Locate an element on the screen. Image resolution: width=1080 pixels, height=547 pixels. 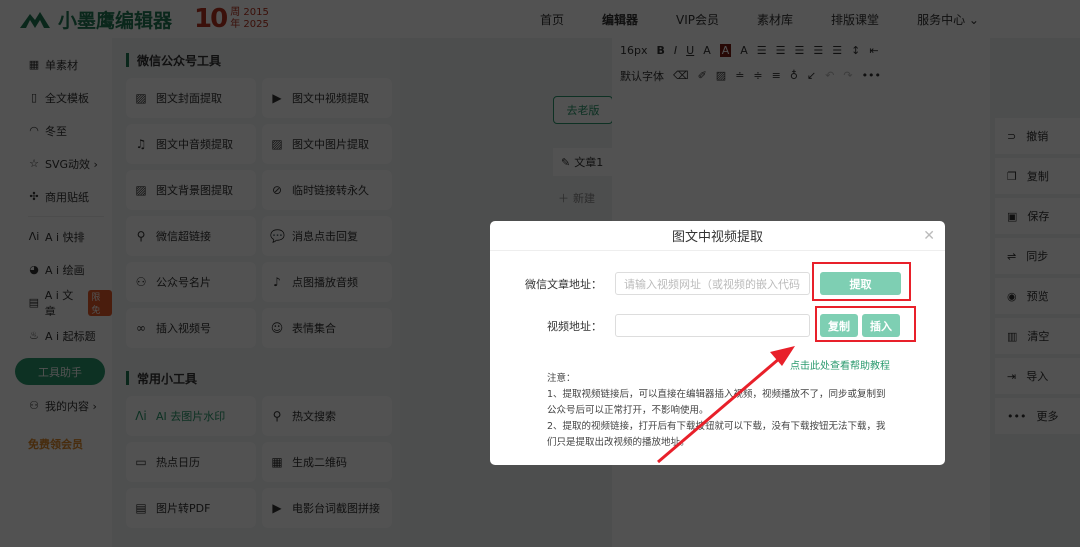
tool-card: ▤ 图片转PDF is located at coordinates (191, 508).